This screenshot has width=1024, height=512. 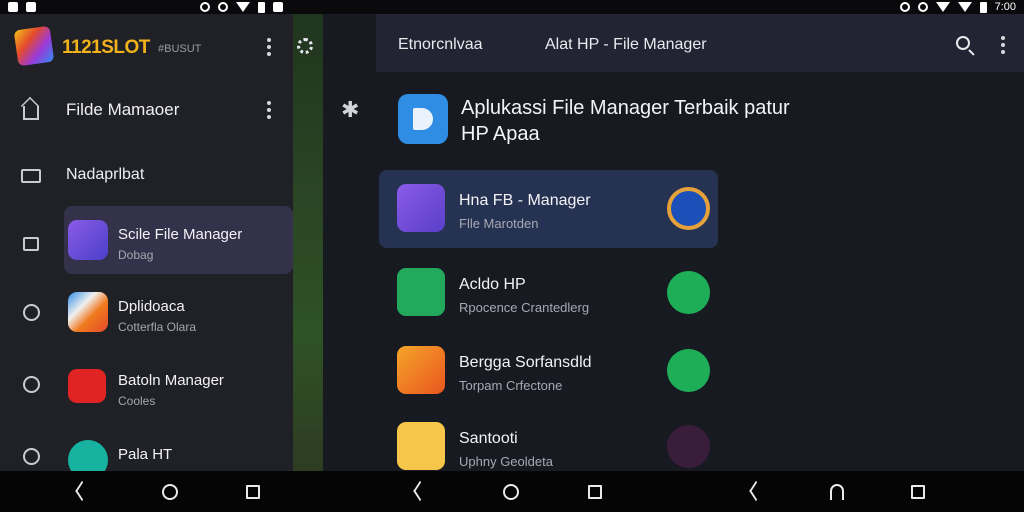 I want to click on brand-name: 1121SLOT, so click(x=106, y=47).